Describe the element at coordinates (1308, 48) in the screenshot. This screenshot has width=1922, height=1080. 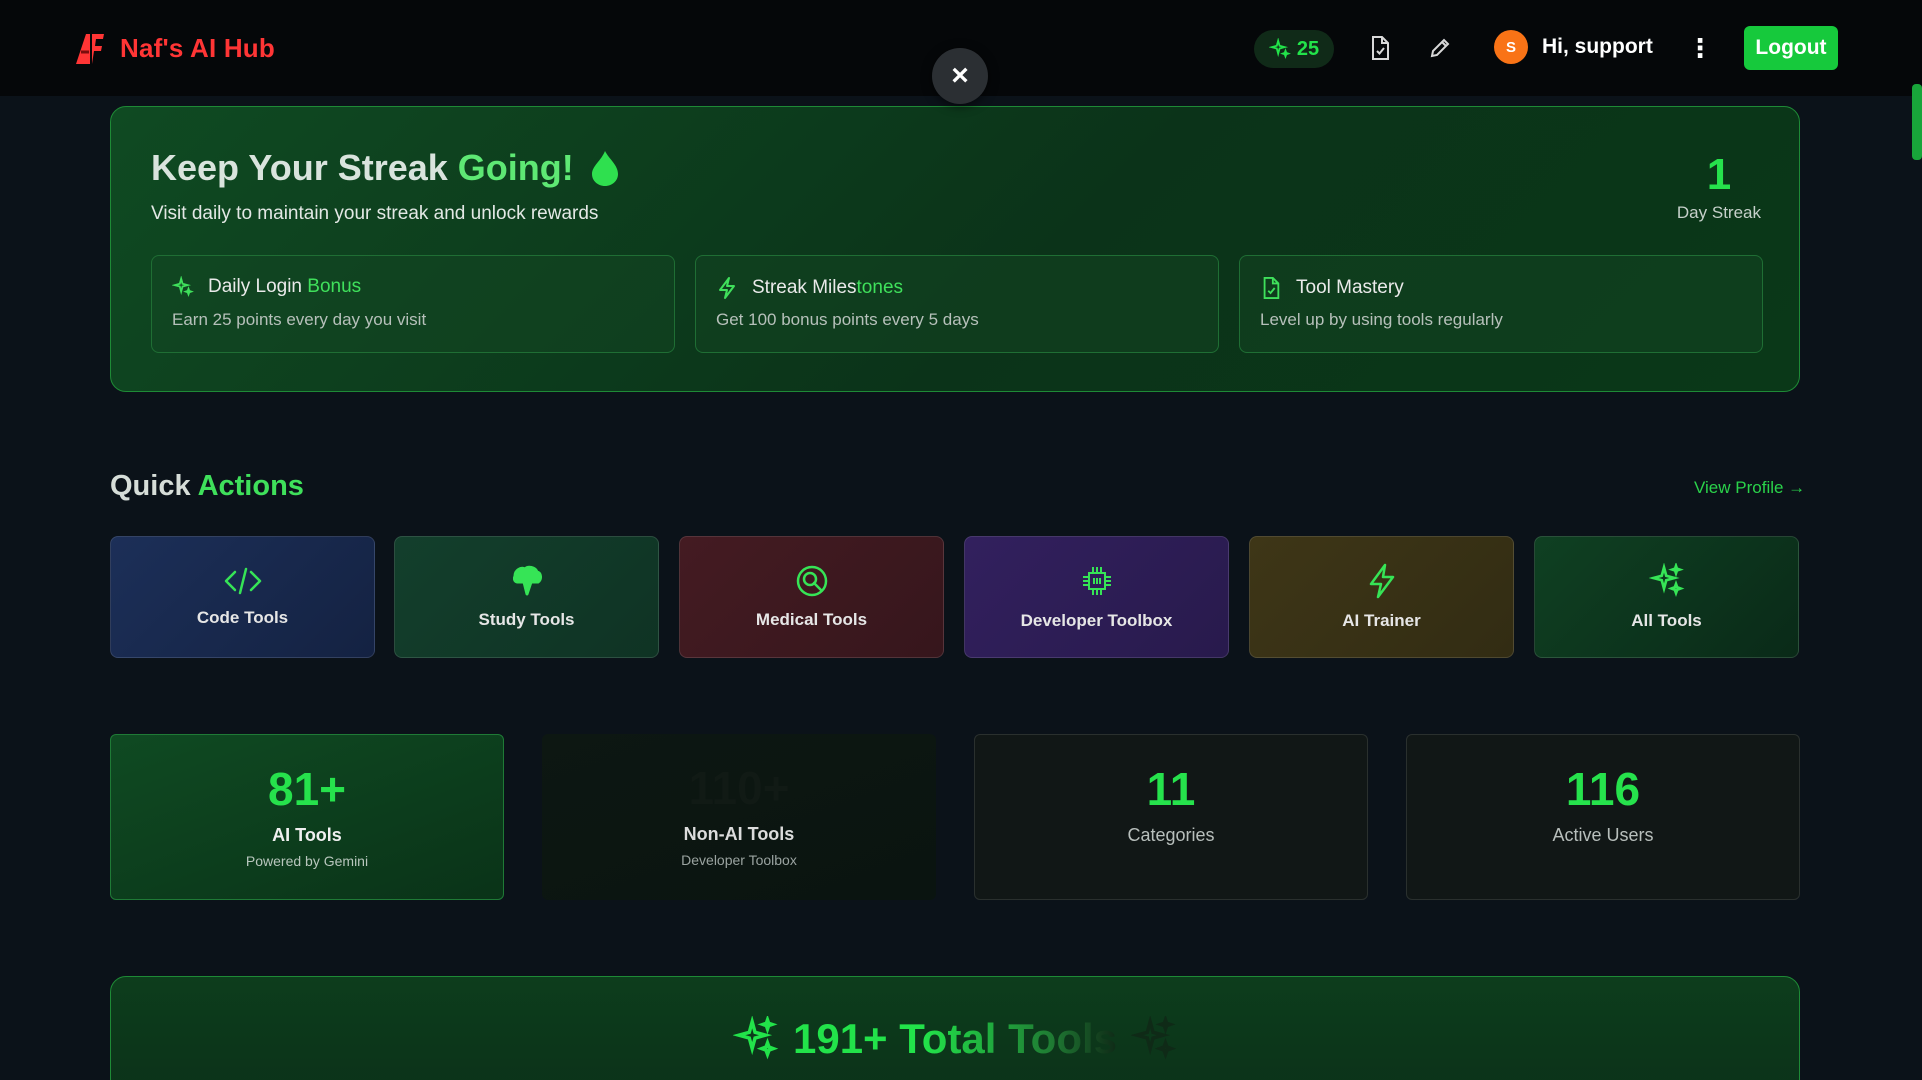
I see `points-value: 25` at that location.